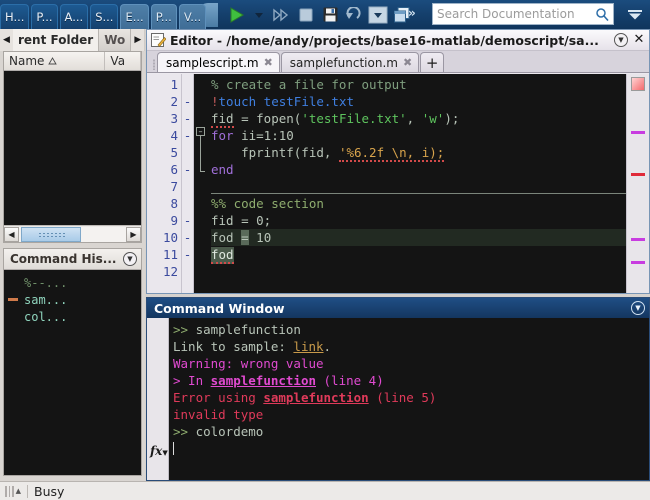  Describe the element at coordinates (621, 40) in the screenshot. I see `editor-panel-menu-icon: ▼` at that location.